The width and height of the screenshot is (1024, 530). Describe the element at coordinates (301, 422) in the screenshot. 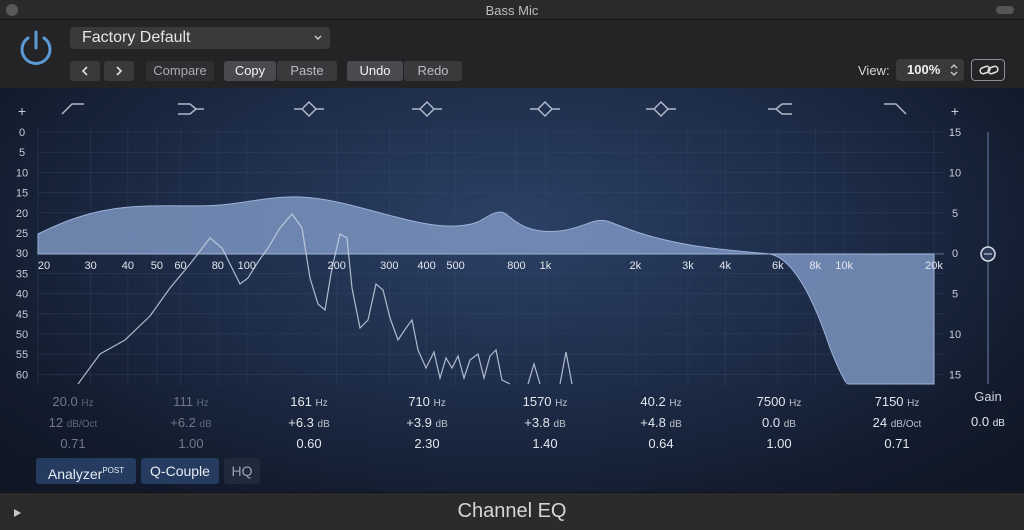

I see `gain-value: +6.3` at that location.